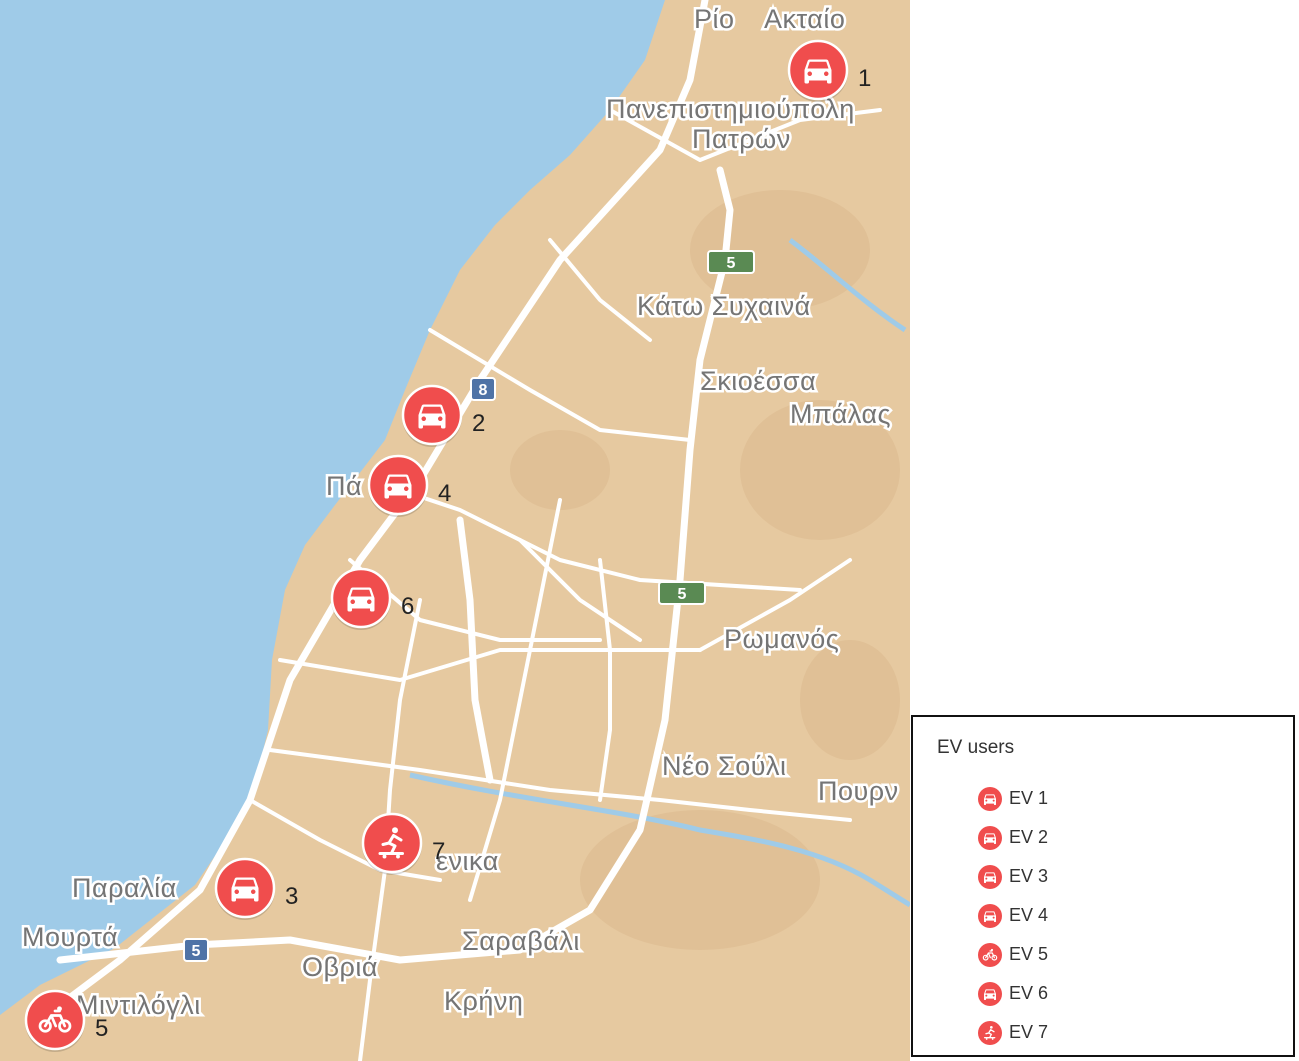 Image resolution: width=1299 pixels, height=1061 pixels. What do you see at coordinates (840, 414) in the screenshot?
I see `place-label: Μπάλας` at bounding box center [840, 414].